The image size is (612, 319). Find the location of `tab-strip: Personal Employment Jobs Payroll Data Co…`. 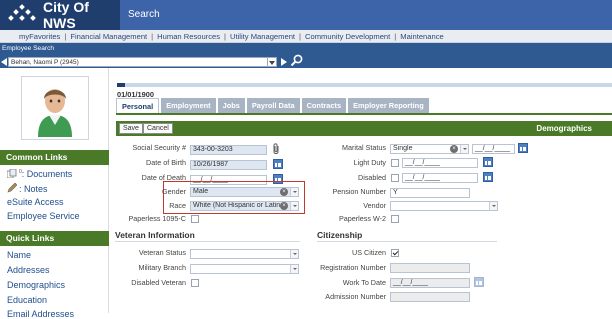

tab-strip: Personal Employment Jobs Payroll Data Co… is located at coordinates (273, 105).